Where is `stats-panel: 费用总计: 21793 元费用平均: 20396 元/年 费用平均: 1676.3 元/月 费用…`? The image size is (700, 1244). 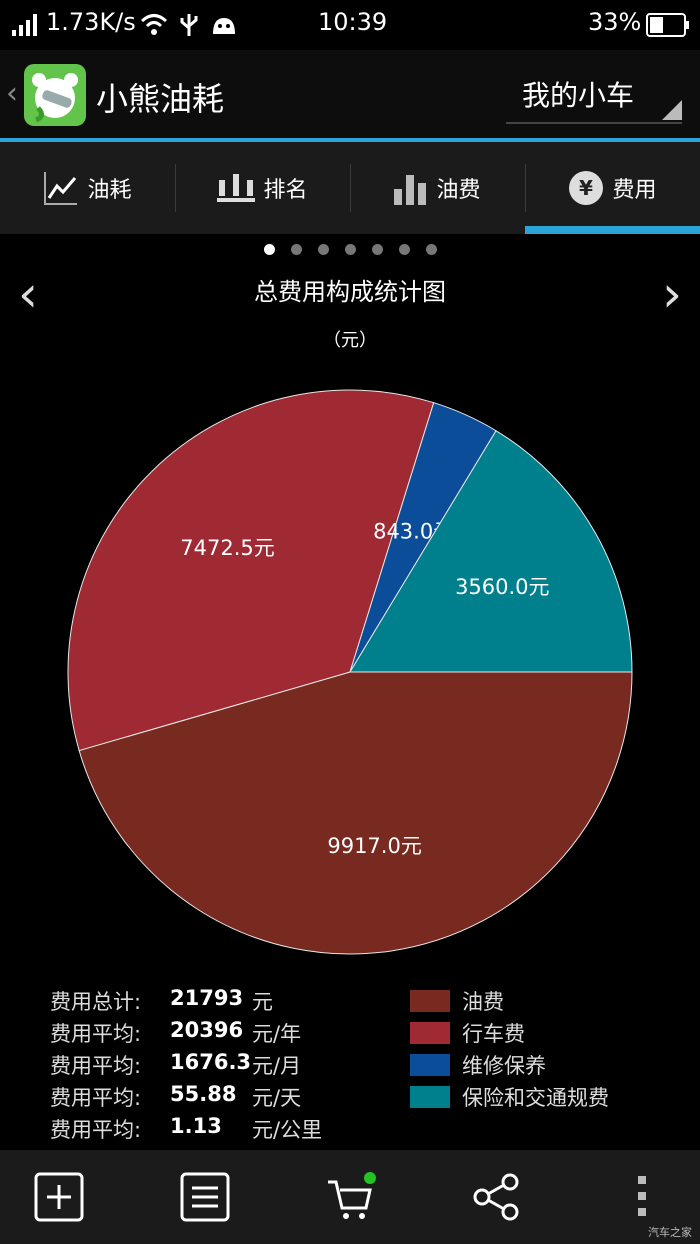 stats-panel: 费用总计: 21793 元费用平均: 20396 元/年 费用平均: 1676.3 元/月 费用… is located at coordinates (215, 1066).